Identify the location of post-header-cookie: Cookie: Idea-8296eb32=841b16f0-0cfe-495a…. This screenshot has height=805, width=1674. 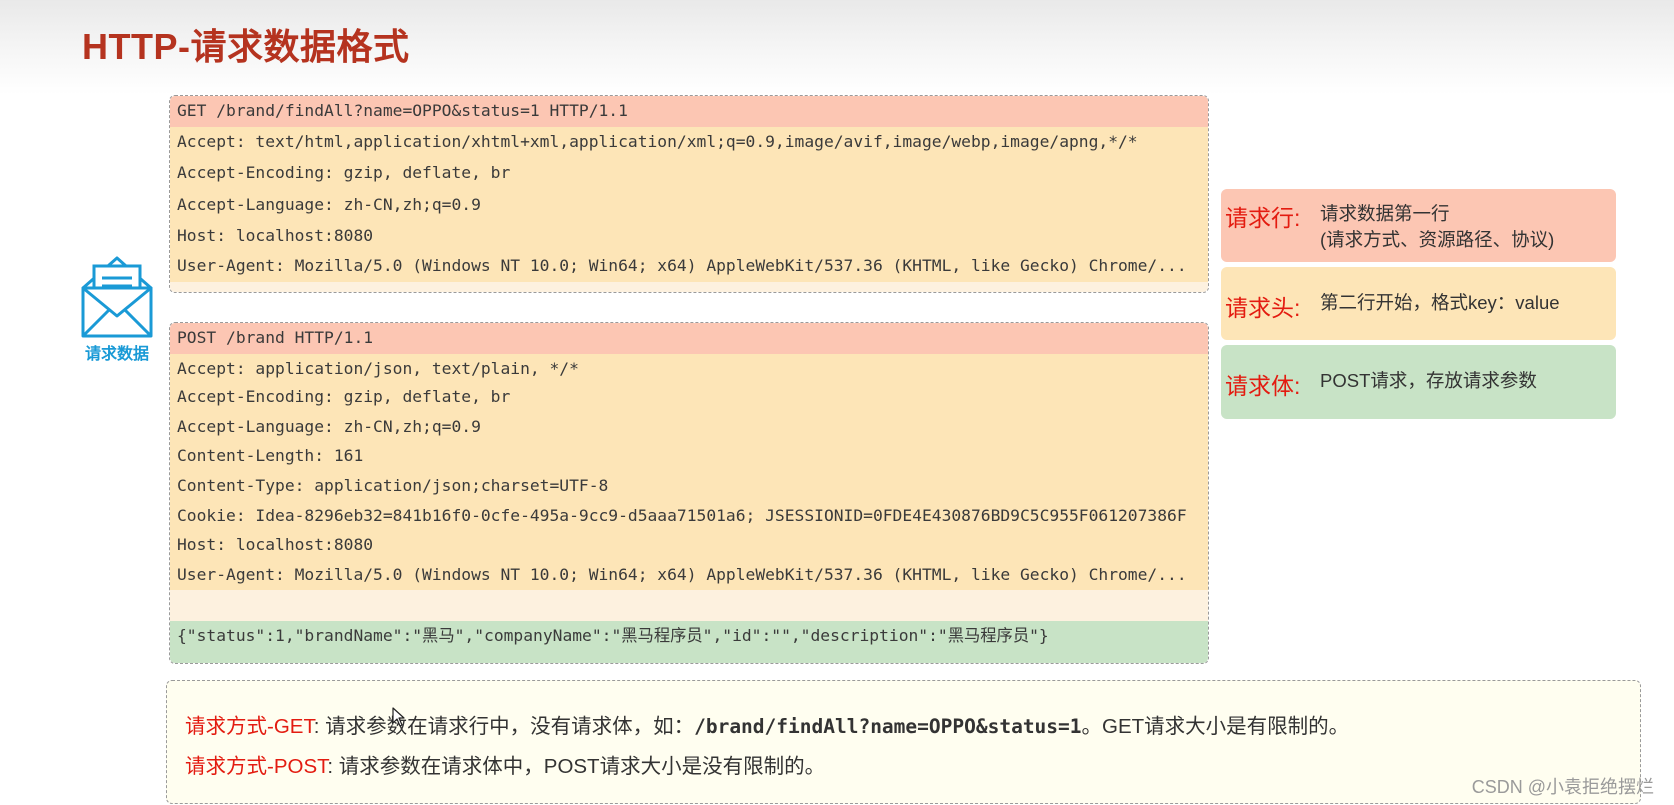
(689, 515).